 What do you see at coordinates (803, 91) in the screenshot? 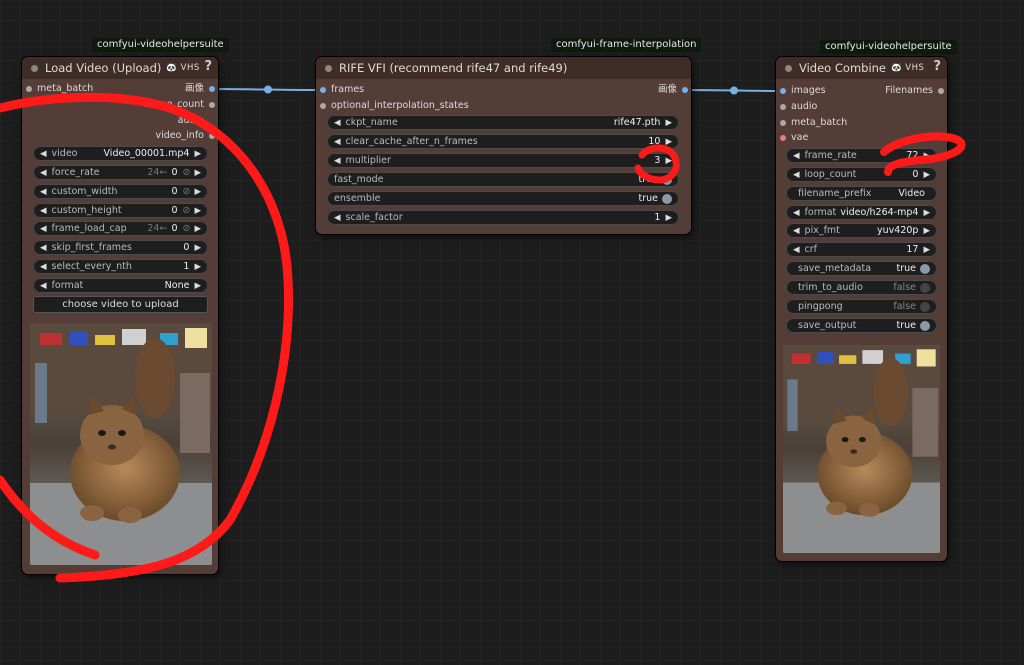
I see `input-slot-images: images` at bounding box center [803, 91].